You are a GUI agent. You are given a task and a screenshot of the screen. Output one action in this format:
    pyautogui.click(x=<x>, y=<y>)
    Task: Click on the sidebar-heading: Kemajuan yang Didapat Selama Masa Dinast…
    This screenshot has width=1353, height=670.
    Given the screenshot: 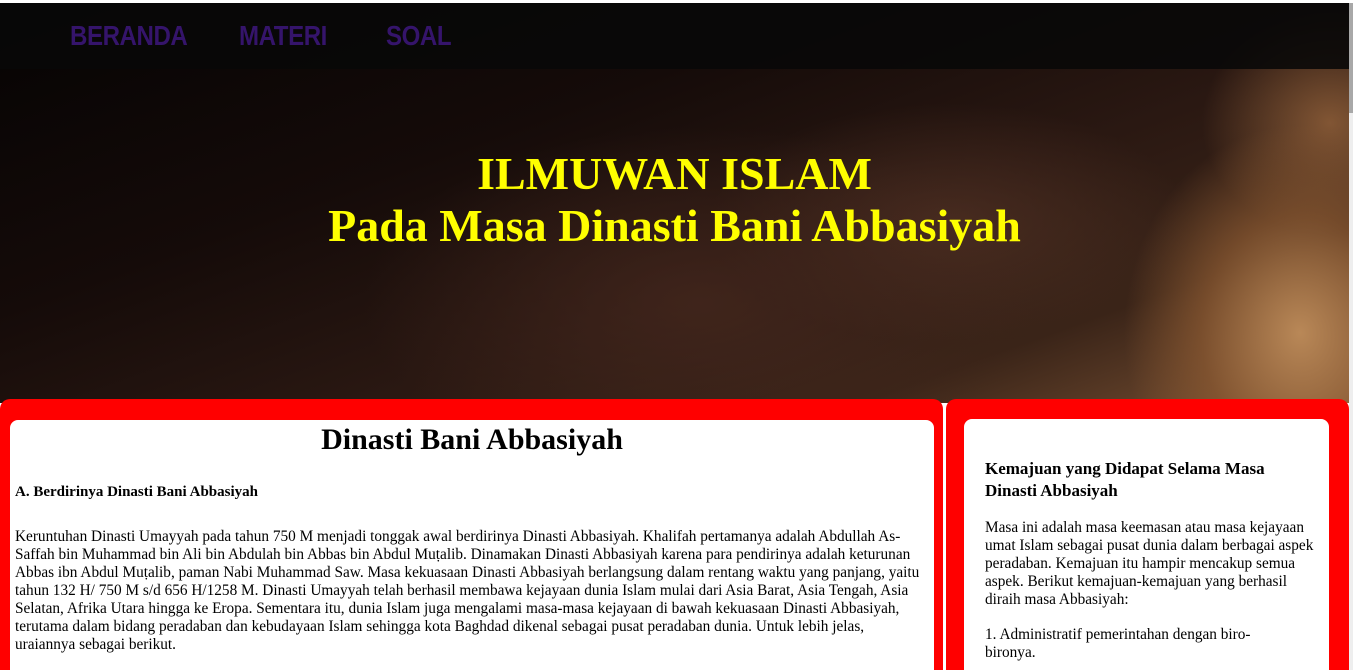 What is the action you would take?
    pyautogui.click(x=1125, y=479)
    